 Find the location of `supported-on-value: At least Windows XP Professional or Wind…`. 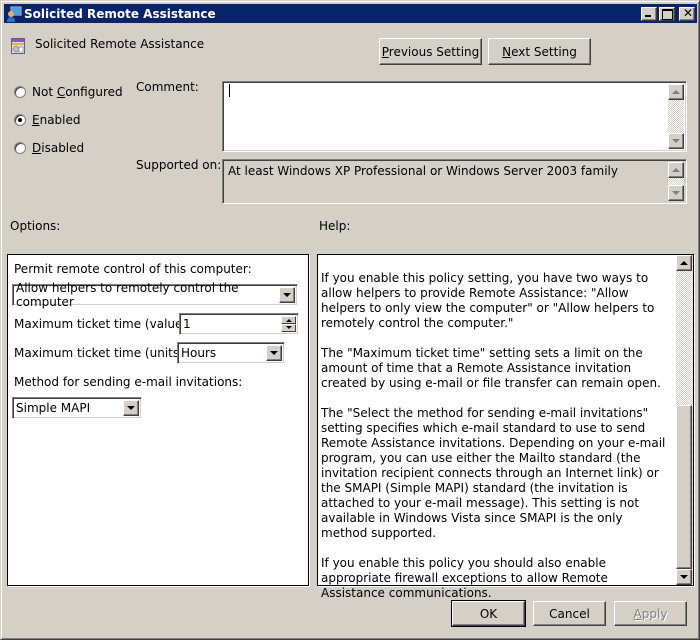

supported-on-value: At least Windows XP Professional or Wind… is located at coordinates (423, 171).